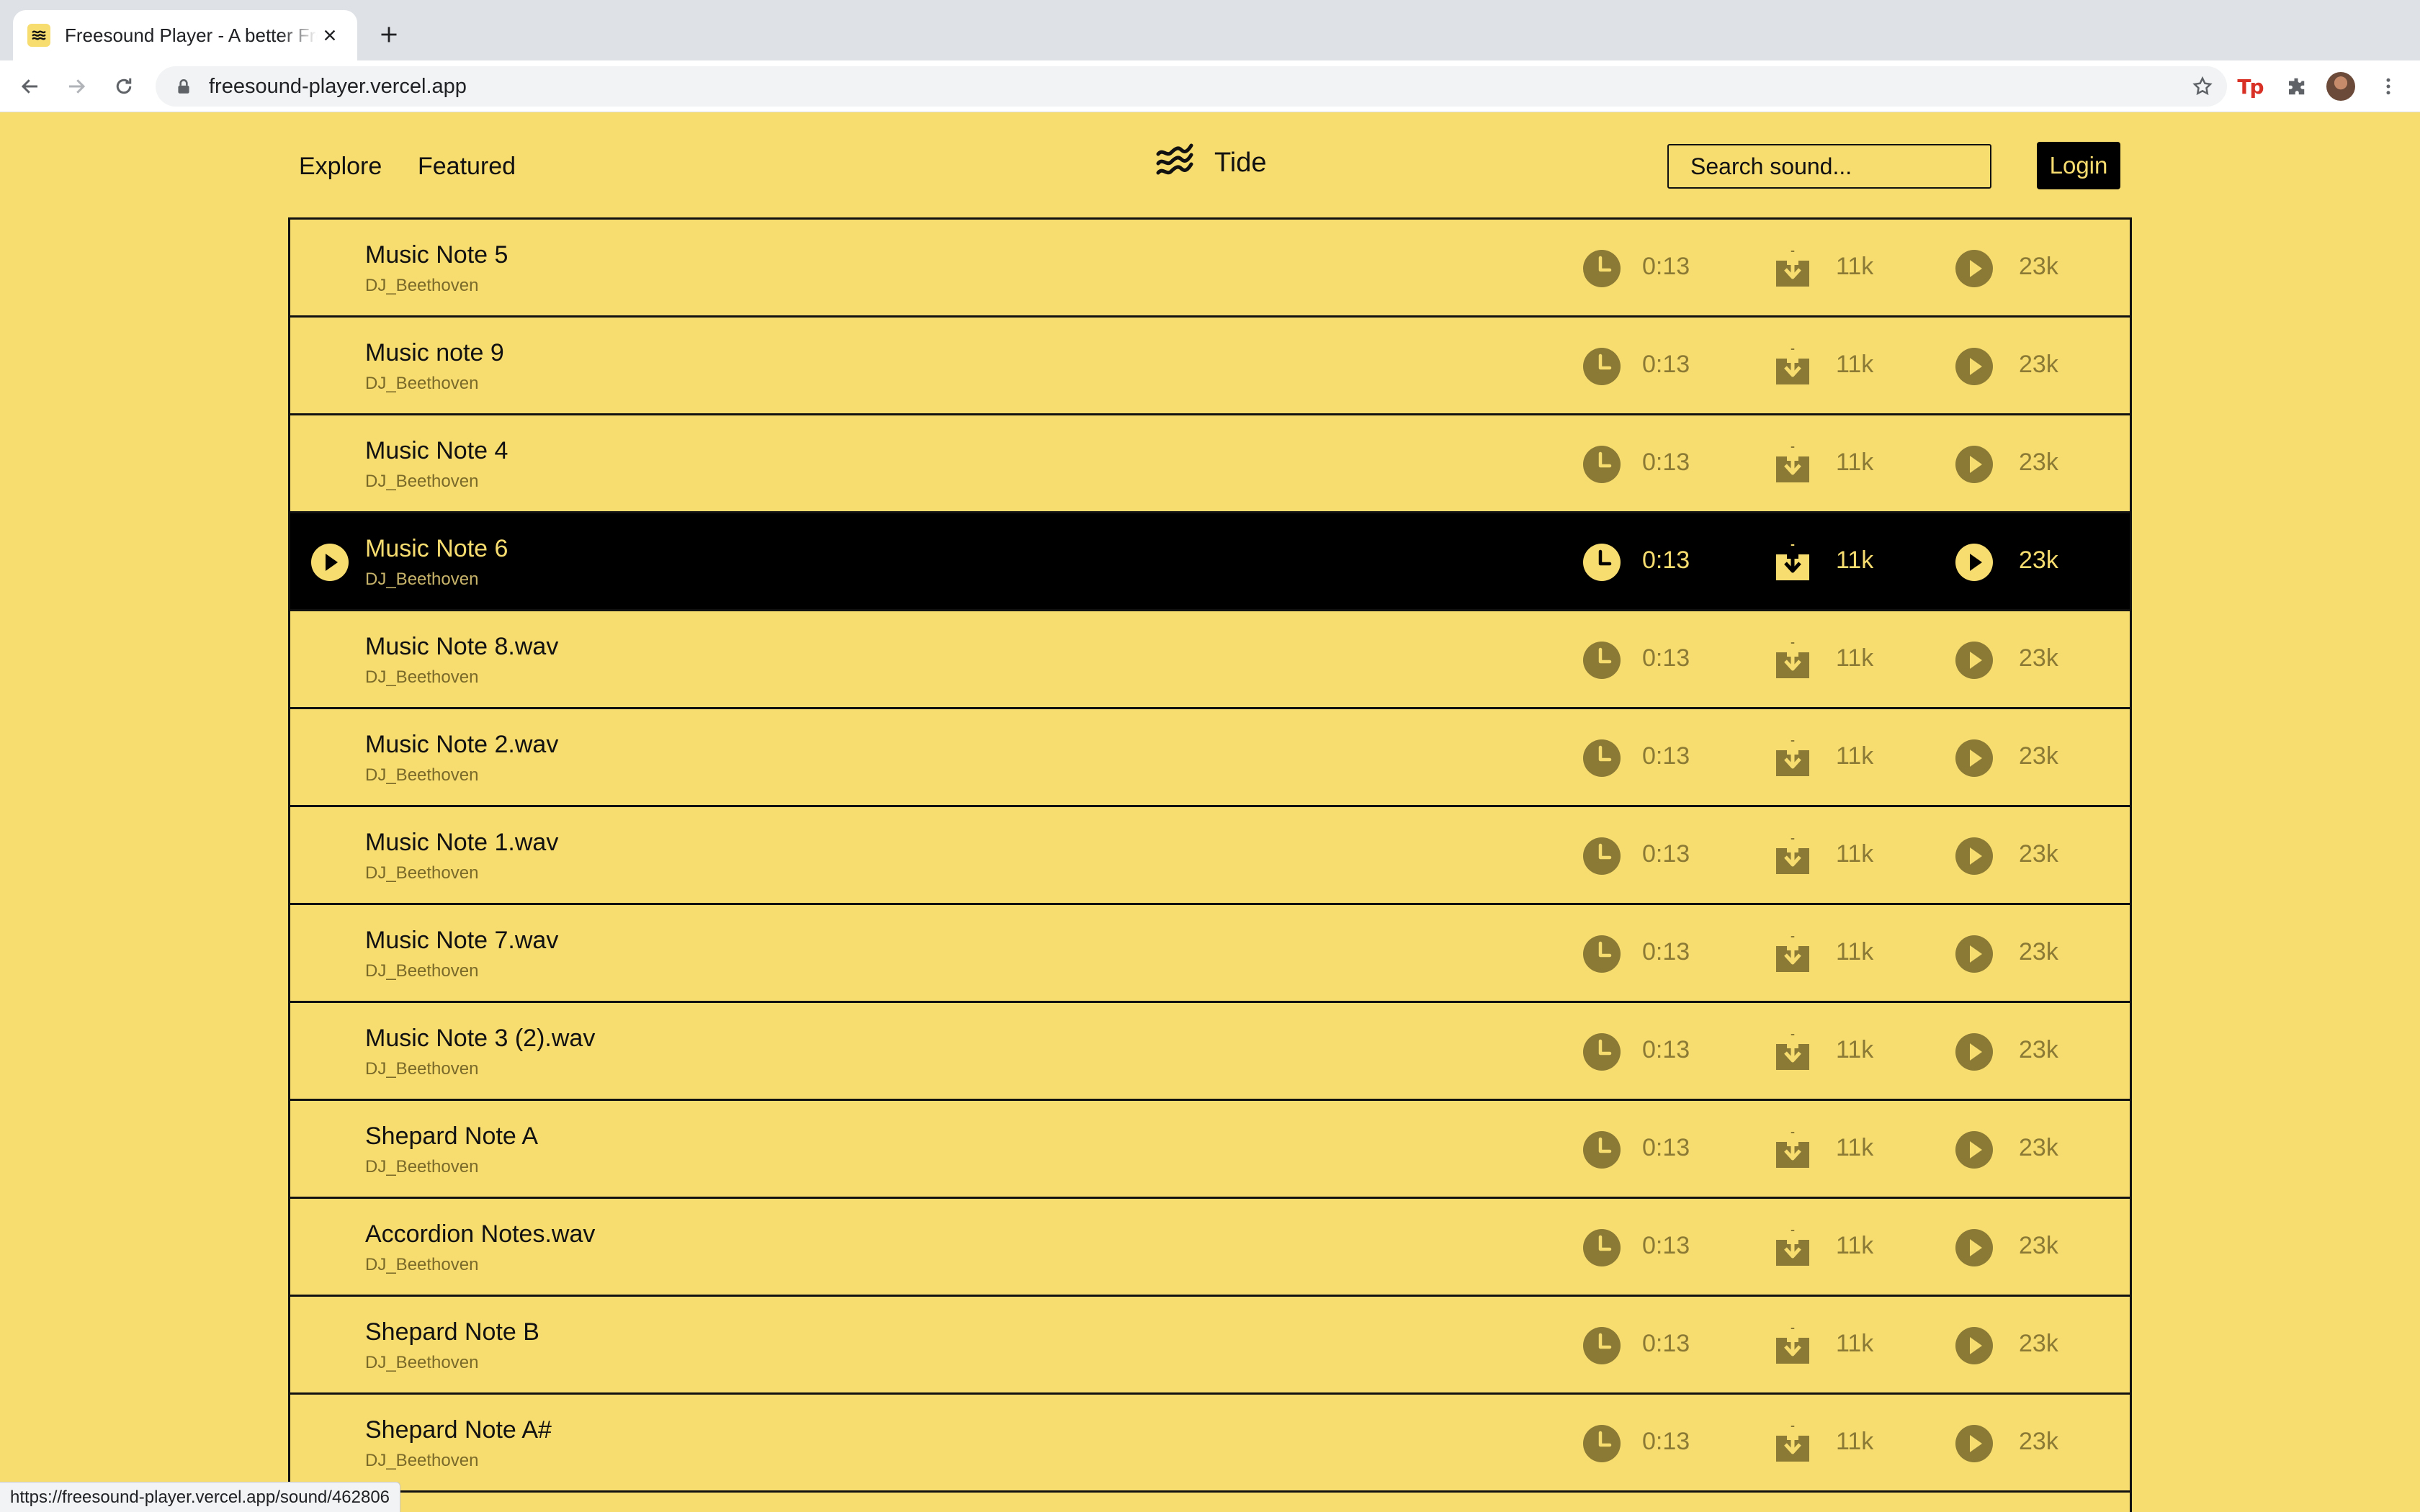 Image resolution: width=2420 pixels, height=1512 pixels. Describe the element at coordinates (1191, 86) in the screenshot. I see `address-bar: freesound-player.vercel.app` at that location.